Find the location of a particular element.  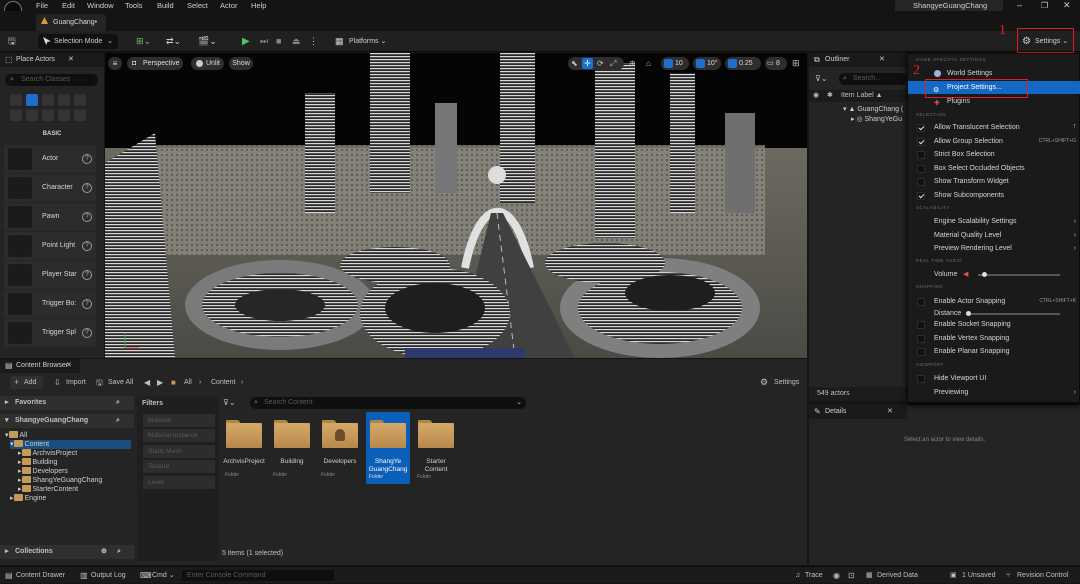

add-actor-icon: ⊞⌄ is located at coordinates (146, 41).